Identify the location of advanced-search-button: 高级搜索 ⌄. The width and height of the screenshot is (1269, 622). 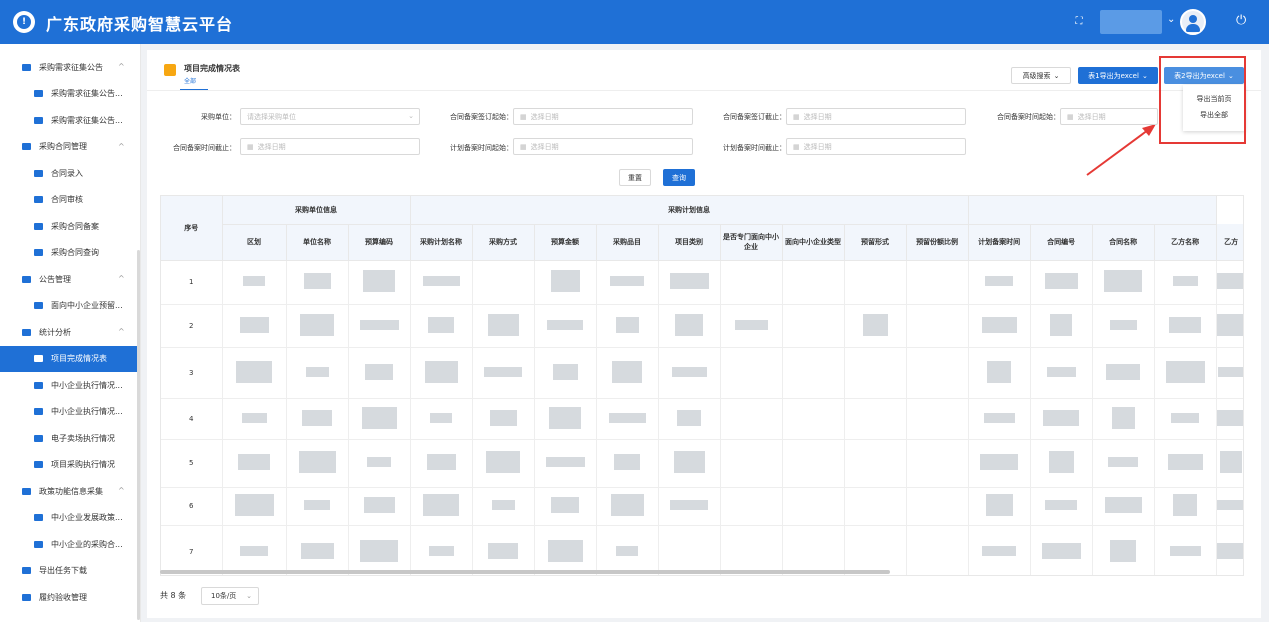
(1041, 75).